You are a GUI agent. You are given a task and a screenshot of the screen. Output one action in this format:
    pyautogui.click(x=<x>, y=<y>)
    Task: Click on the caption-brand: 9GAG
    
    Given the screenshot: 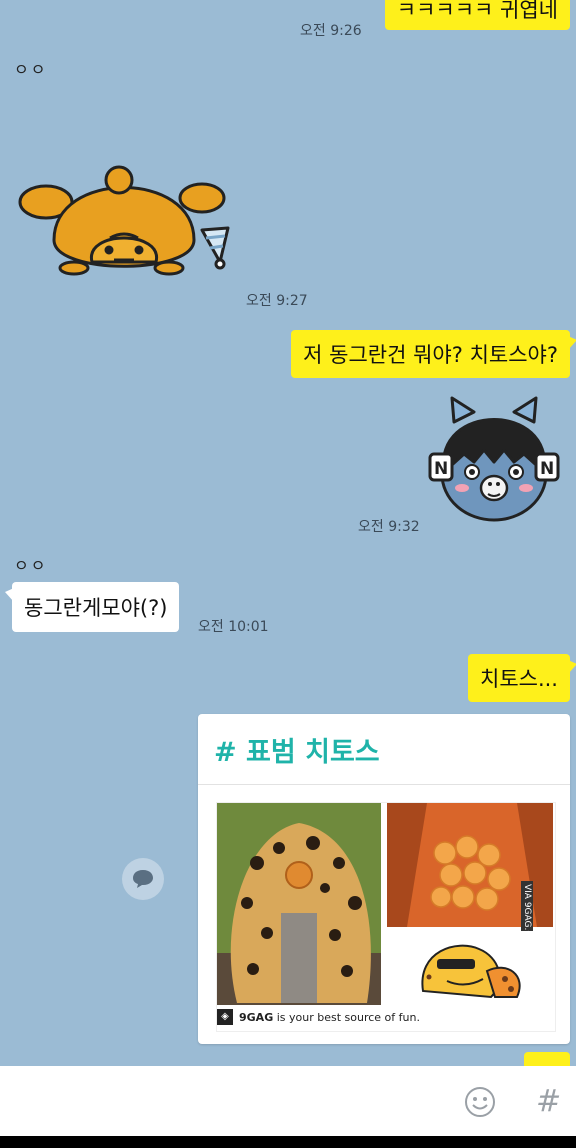 What is the action you would take?
    pyautogui.click(x=256, y=1017)
    